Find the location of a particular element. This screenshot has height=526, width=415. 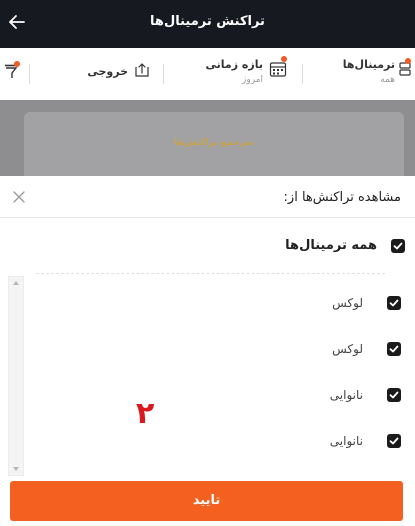

select-all-checkbox is located at coordinates (398, 246).